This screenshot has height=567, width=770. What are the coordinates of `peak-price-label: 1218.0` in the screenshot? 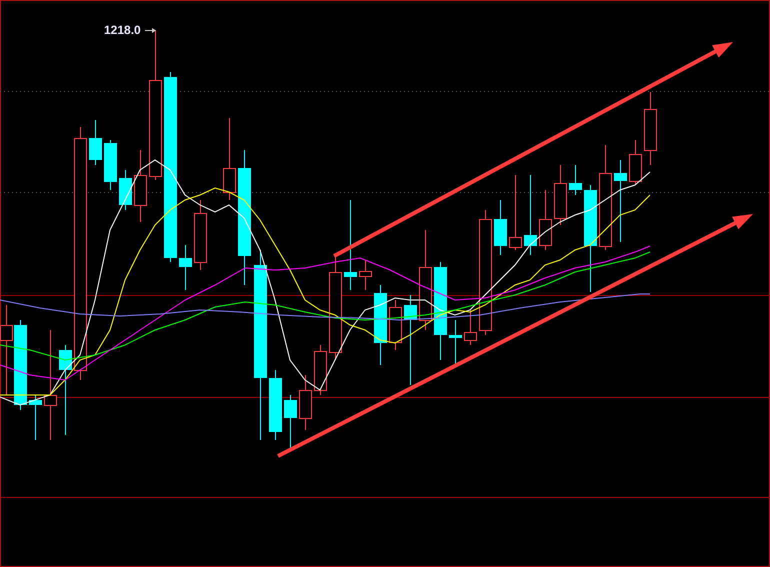 It's located at (122, 30).